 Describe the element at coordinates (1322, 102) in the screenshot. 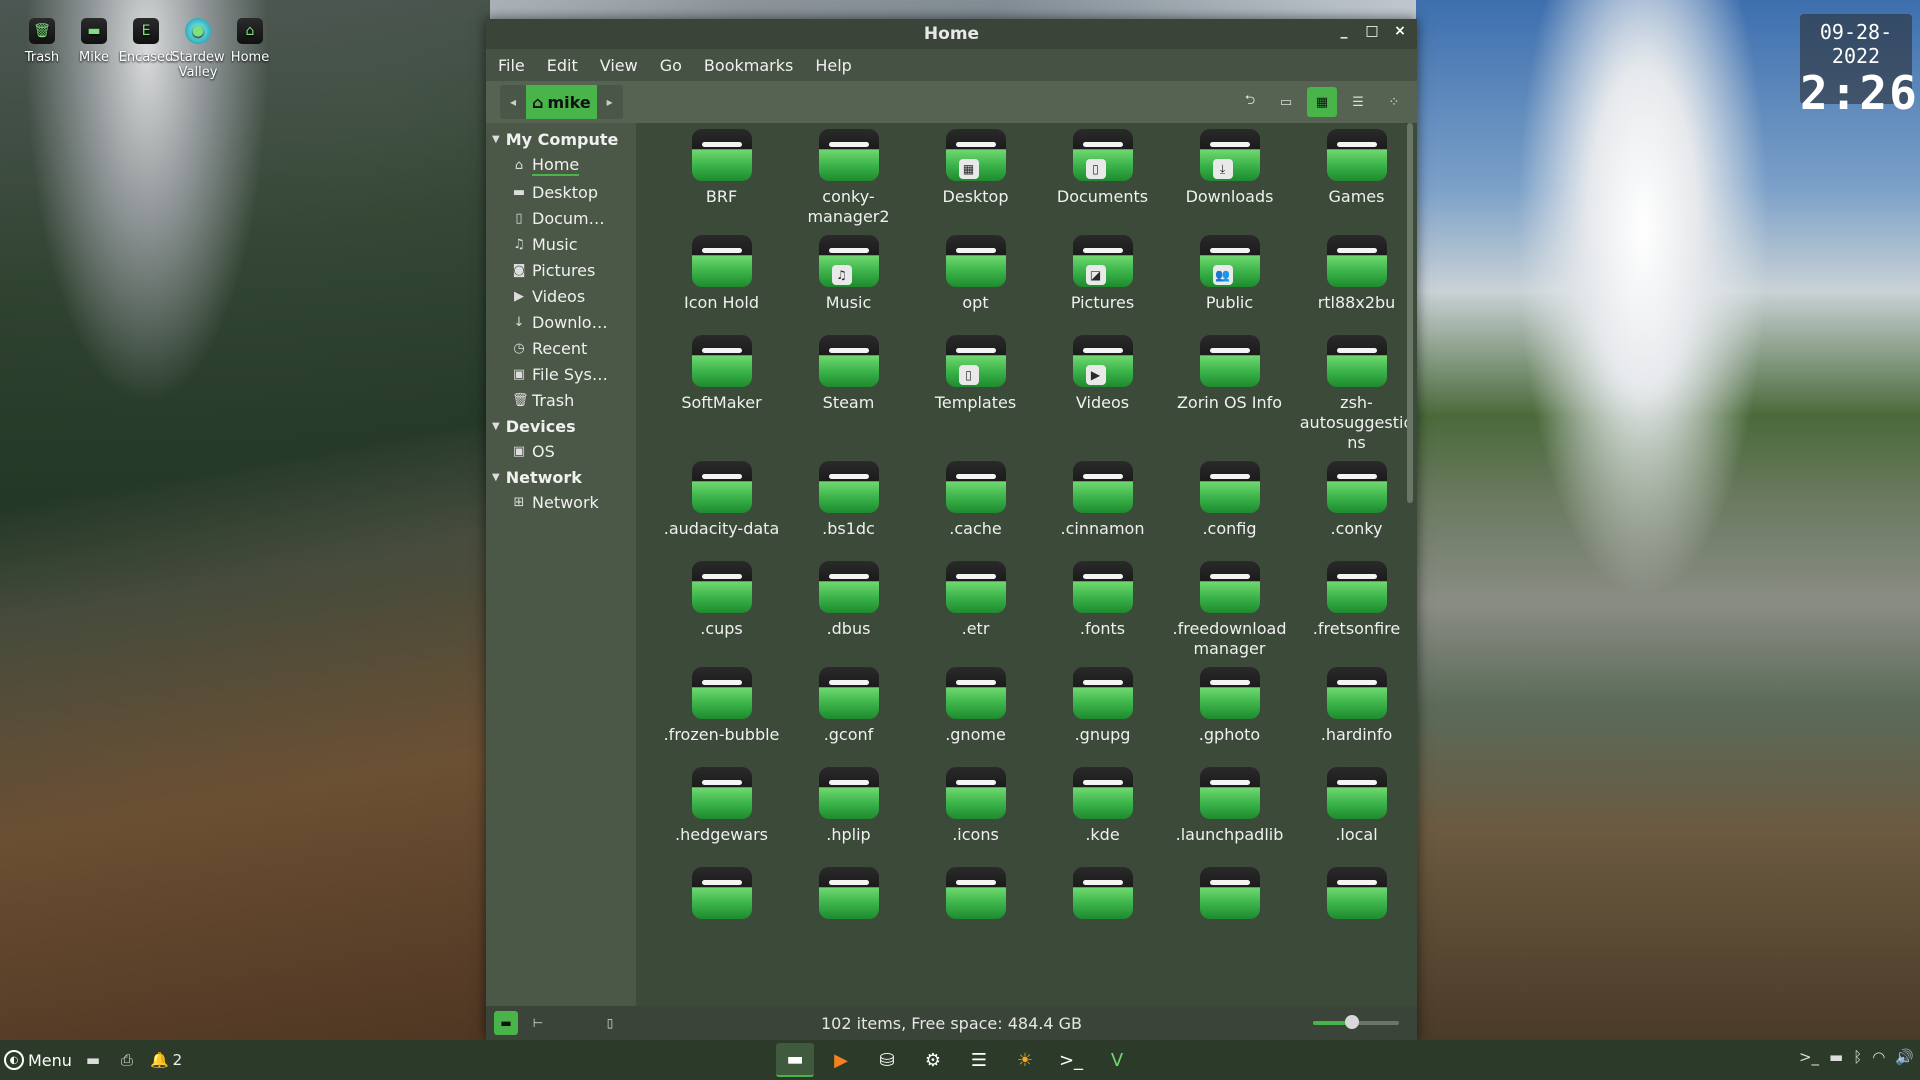

I see `icon-view-button: ▦` at that location.